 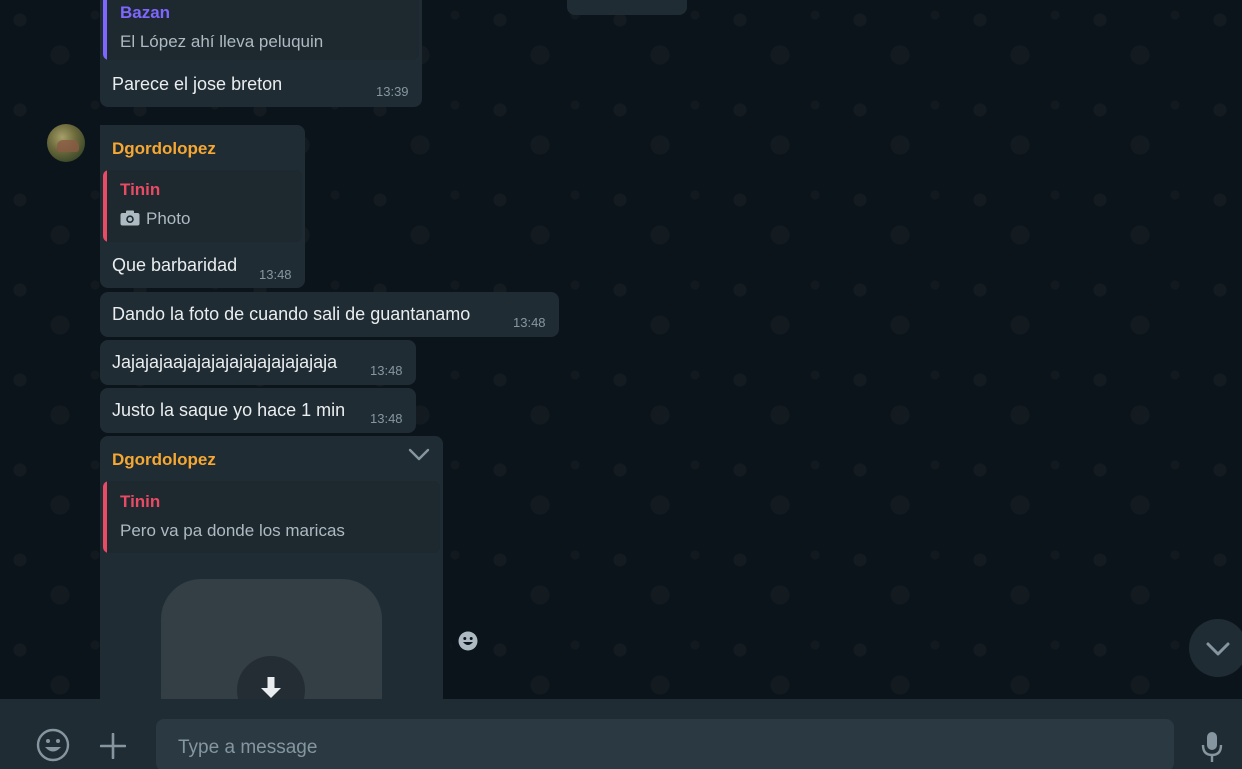 What do you see at coordinates (271, 687) in the screenshot?
I see `download-icon` at bounding box center [271, 687].